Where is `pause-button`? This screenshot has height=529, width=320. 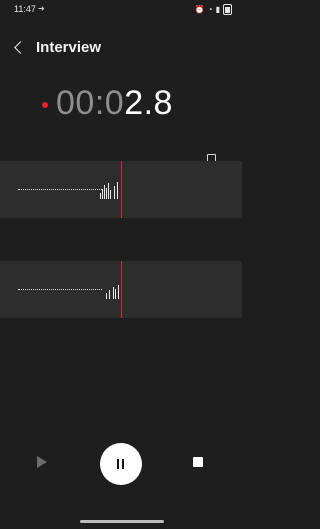
pause-button is located at coordinates (121, 464).